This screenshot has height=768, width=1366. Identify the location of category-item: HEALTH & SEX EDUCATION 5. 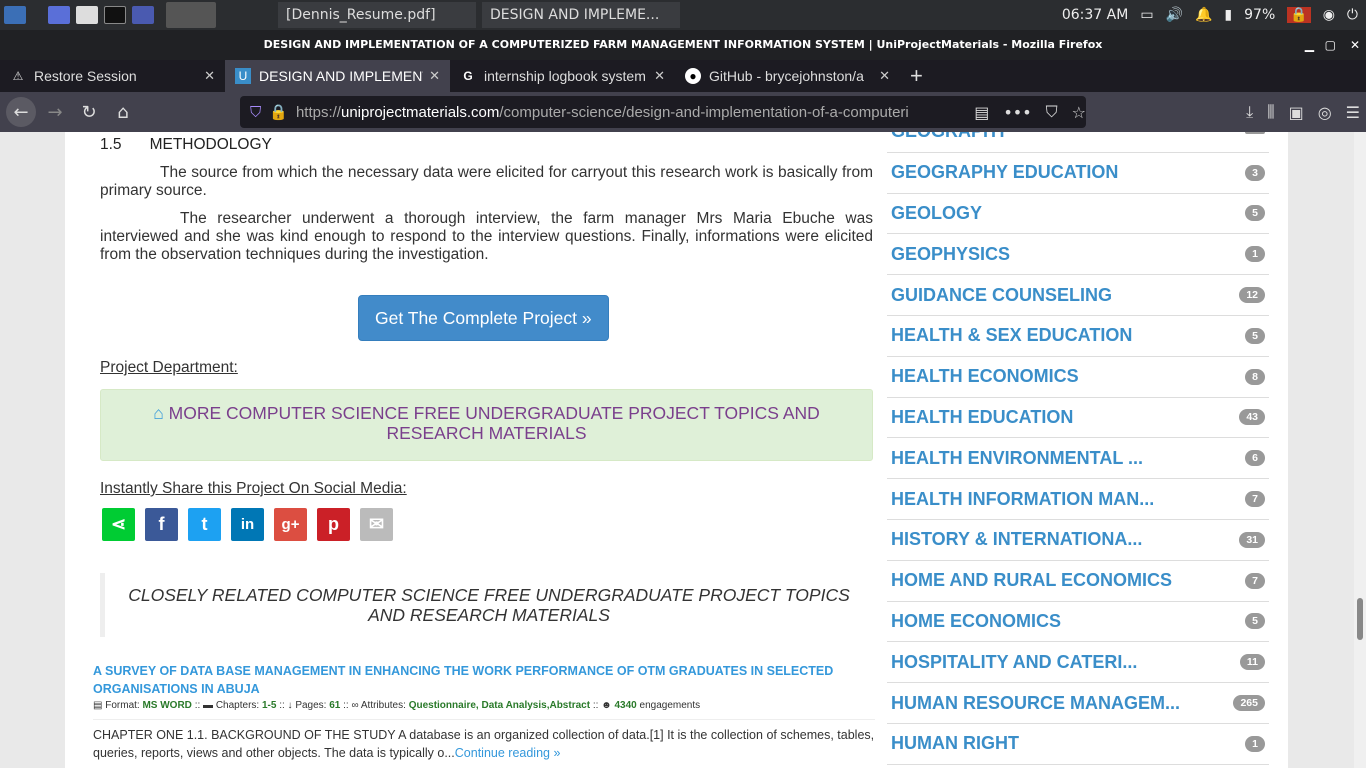
(1078, 336).